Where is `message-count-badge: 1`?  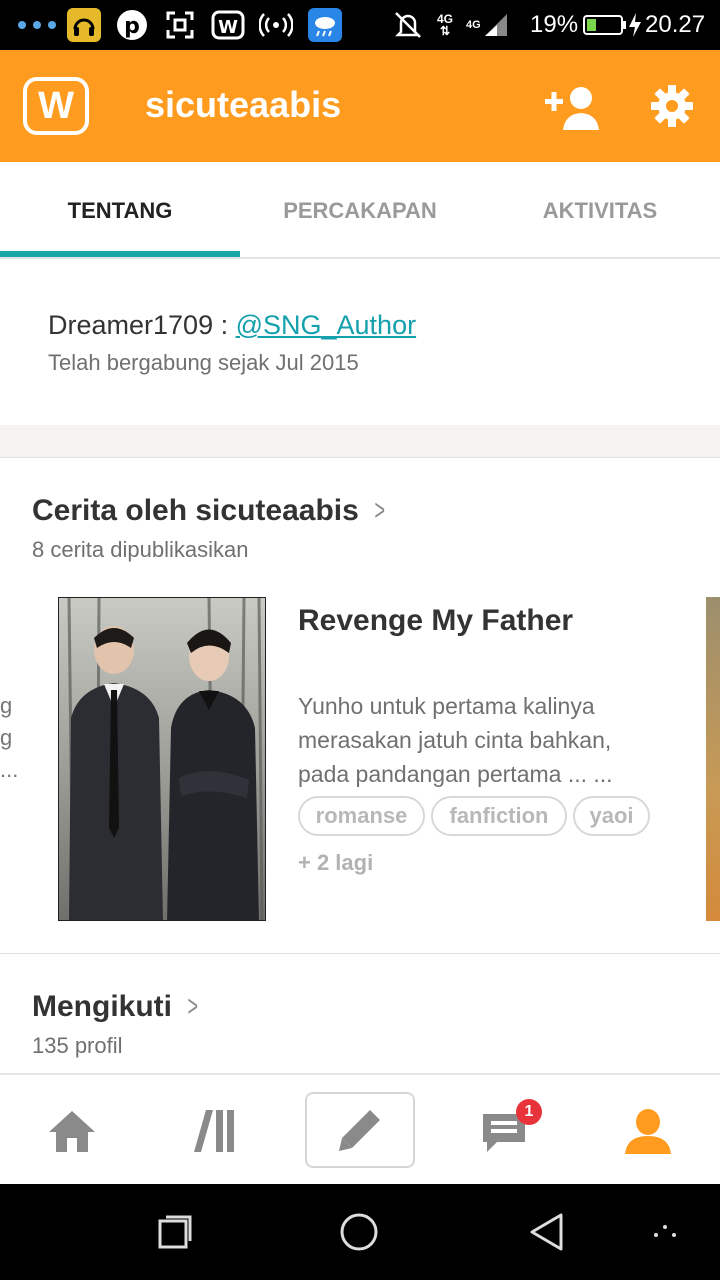
message-count-badge: 1 is located at coordinates (529, 1112).